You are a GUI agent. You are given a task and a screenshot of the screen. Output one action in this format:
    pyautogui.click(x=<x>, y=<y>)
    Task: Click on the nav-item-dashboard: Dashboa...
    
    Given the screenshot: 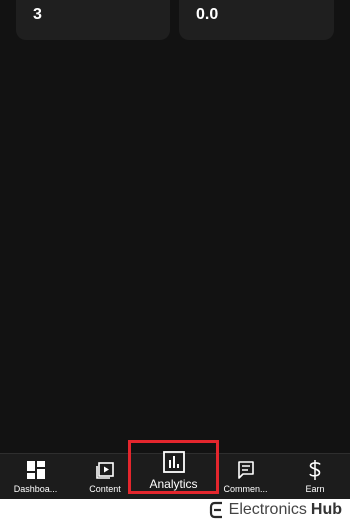 What is the action you would take?
    pyautogui.click(x=35, y=477)
    